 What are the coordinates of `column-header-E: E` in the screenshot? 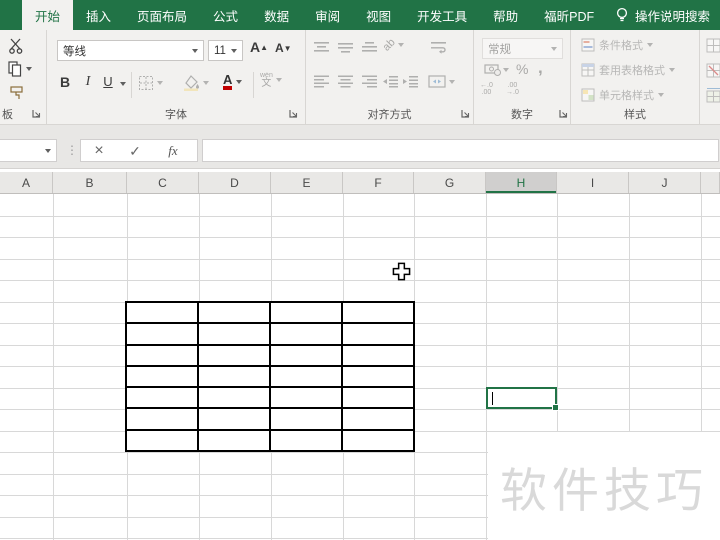 It's located at (307, 182).